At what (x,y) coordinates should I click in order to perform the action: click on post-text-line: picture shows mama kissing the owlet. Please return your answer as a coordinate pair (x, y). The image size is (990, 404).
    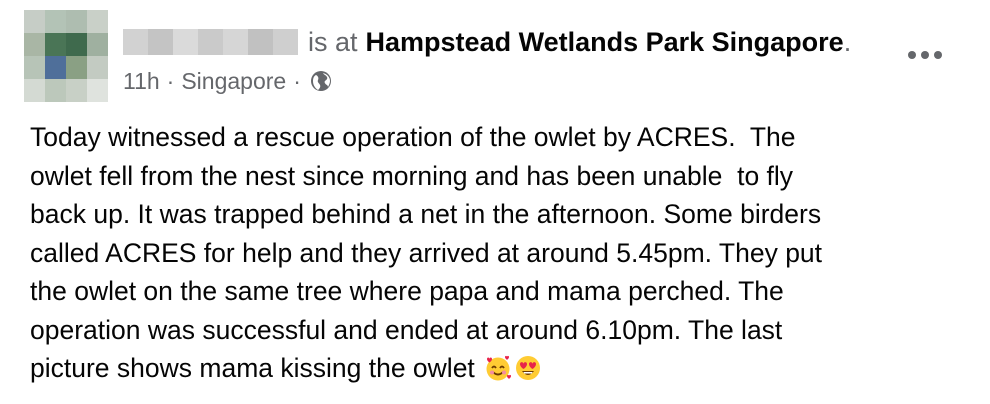
    Looking at the image, I should click on (252, 368).